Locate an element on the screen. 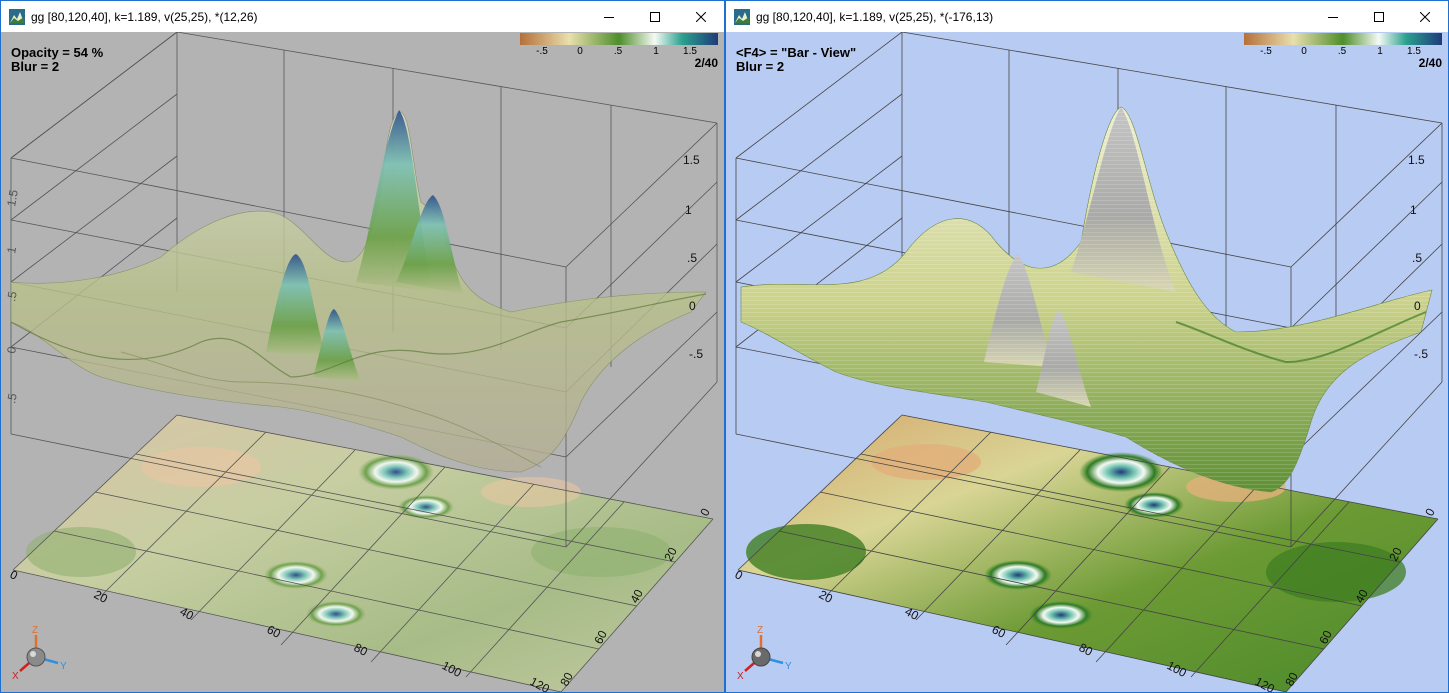  view-mode-label: <F4> = "Bar - View" is located at coordinates (796, 52).